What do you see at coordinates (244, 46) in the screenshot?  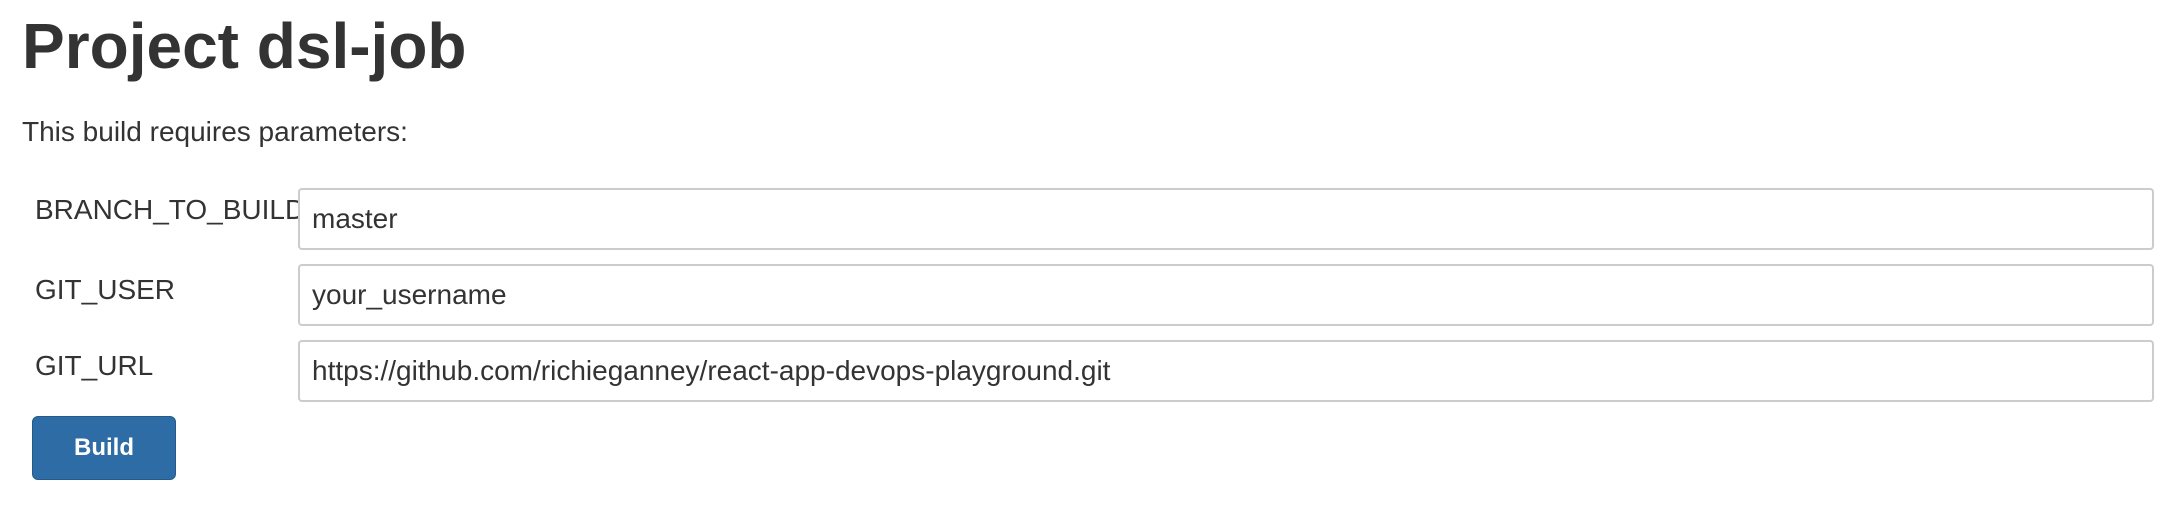 I see `page-title: Project dsl-job` at bounding box center [244, 46].